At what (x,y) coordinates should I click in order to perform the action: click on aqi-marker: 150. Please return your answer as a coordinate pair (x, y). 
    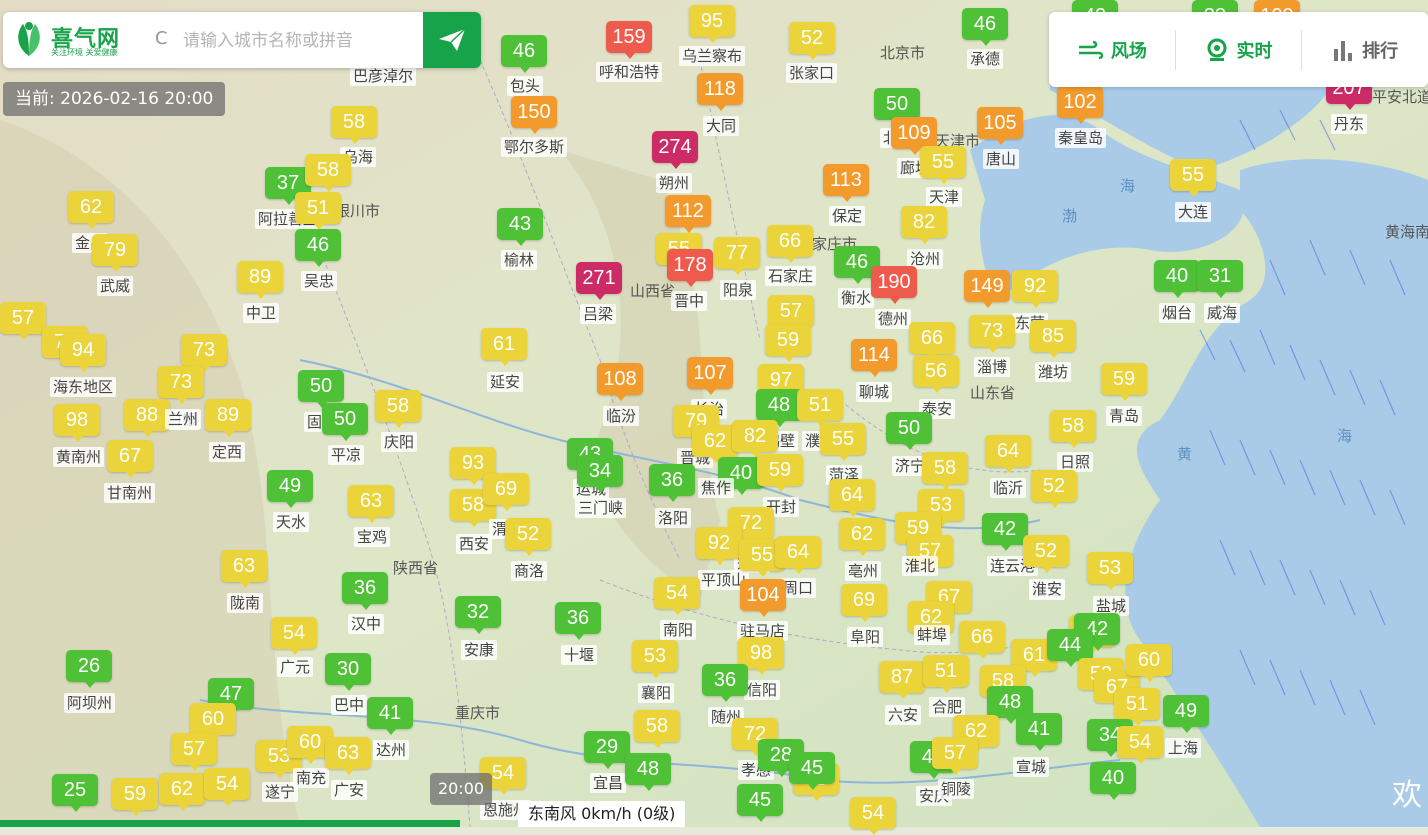
    Looking at the image, I should click on (534, 115).